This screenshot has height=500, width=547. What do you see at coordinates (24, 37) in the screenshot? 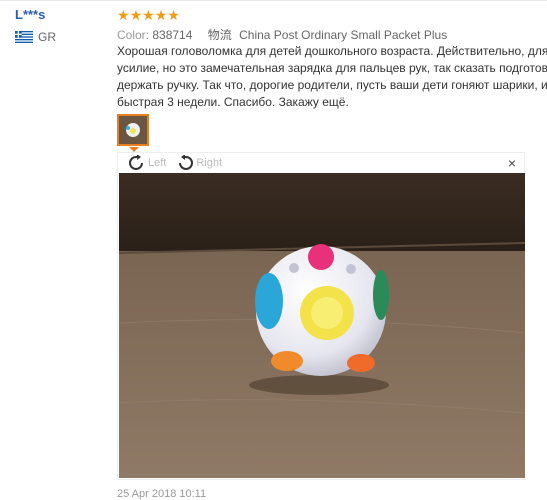
I see `greece-flag-icon` at bounding box center [24, 37].